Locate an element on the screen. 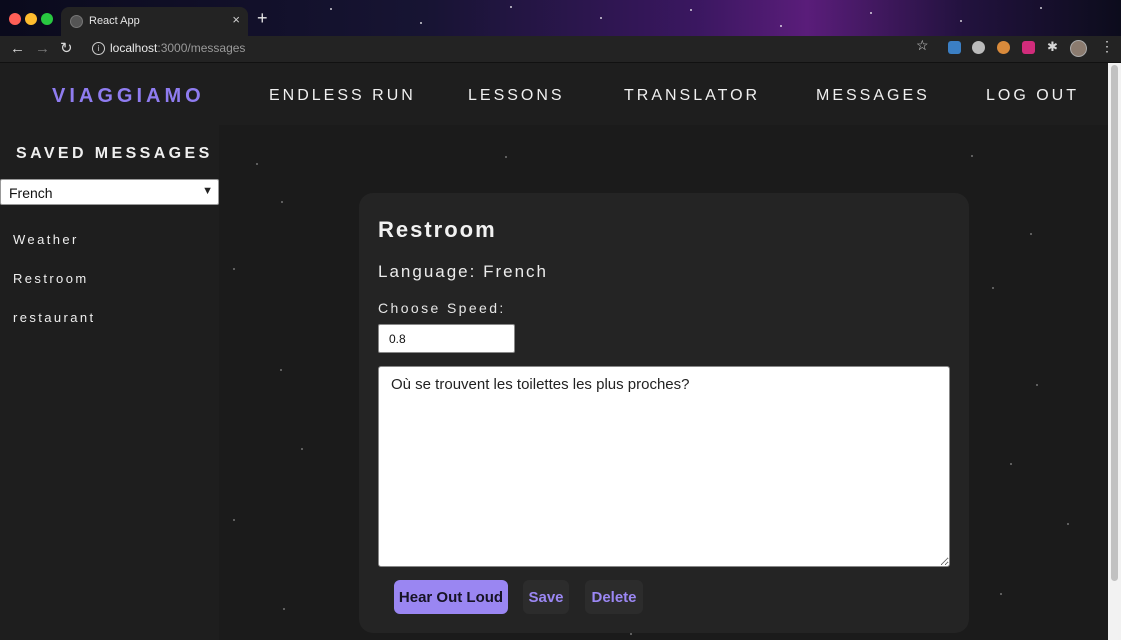 The image size is (1121, 640). url-host: localhost is located at coordinates (134, 48).